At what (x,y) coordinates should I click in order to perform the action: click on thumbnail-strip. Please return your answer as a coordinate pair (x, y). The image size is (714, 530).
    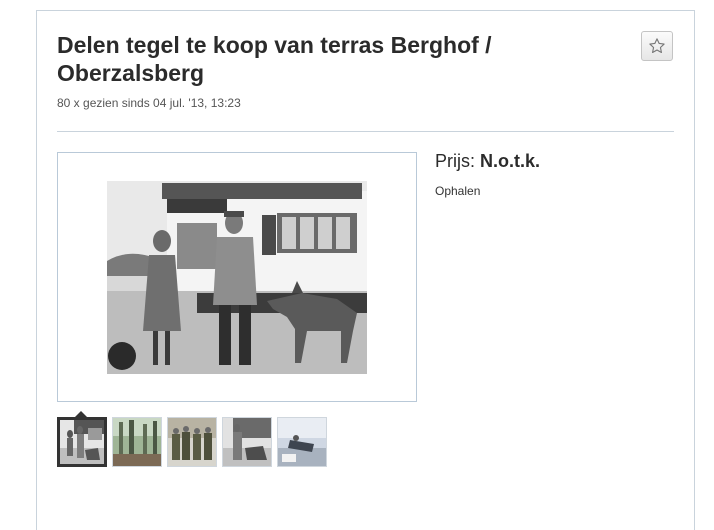
    Looking at the image, I should click on (192, 439).